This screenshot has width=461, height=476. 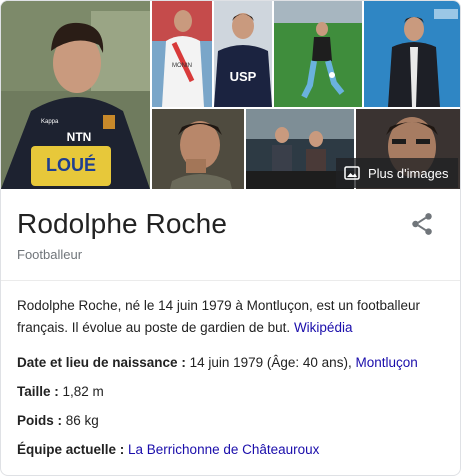 I want to click on fact-value: 1,82 m, so click(x=83, y=391).